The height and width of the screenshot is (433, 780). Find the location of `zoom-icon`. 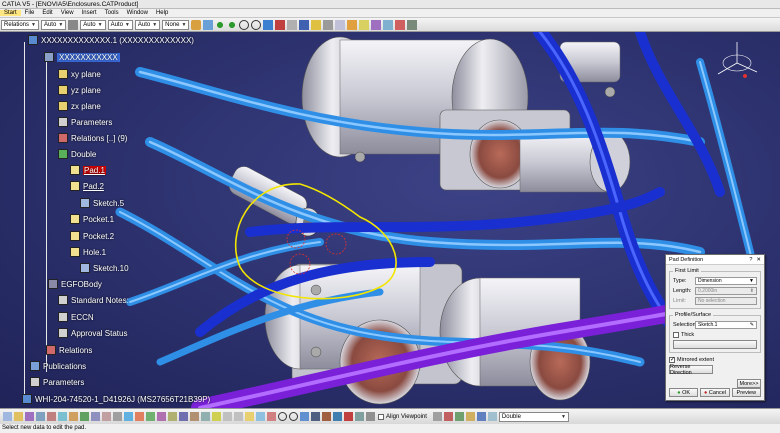

zoom-icon is located at coordinates (293, 416).